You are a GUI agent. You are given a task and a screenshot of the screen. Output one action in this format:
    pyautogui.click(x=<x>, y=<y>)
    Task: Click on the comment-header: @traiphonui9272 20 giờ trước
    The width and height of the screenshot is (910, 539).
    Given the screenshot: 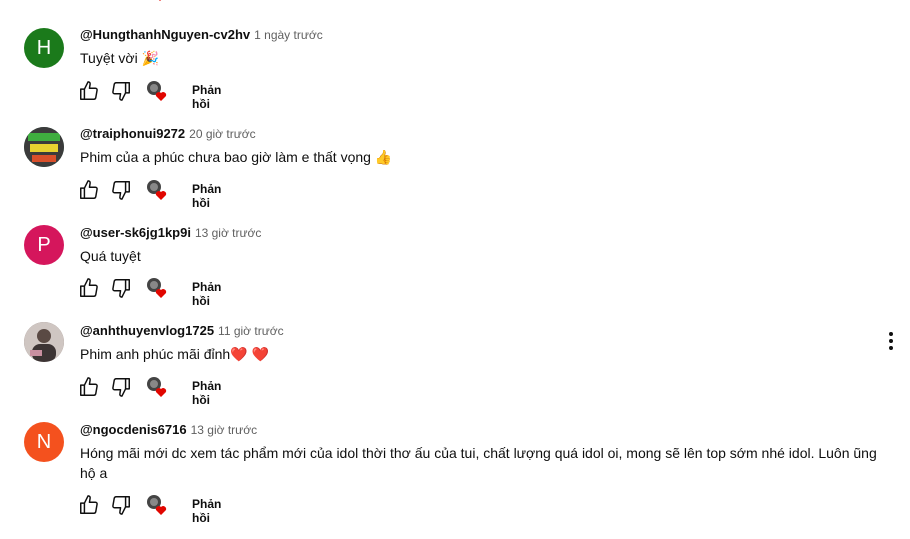 What is the action you would take?
    pyautogui.click(x=168, y=134)
    